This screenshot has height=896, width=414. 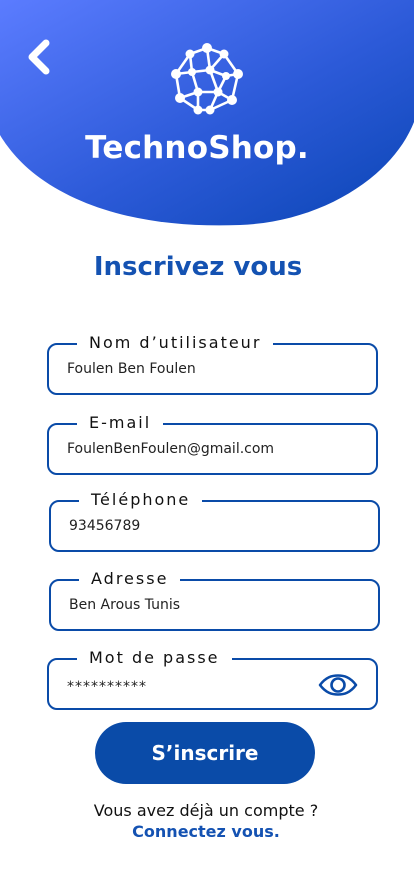 I want to click on email-value: FoulenBenFoulen@gmail.com, so click(x=196, y=449).